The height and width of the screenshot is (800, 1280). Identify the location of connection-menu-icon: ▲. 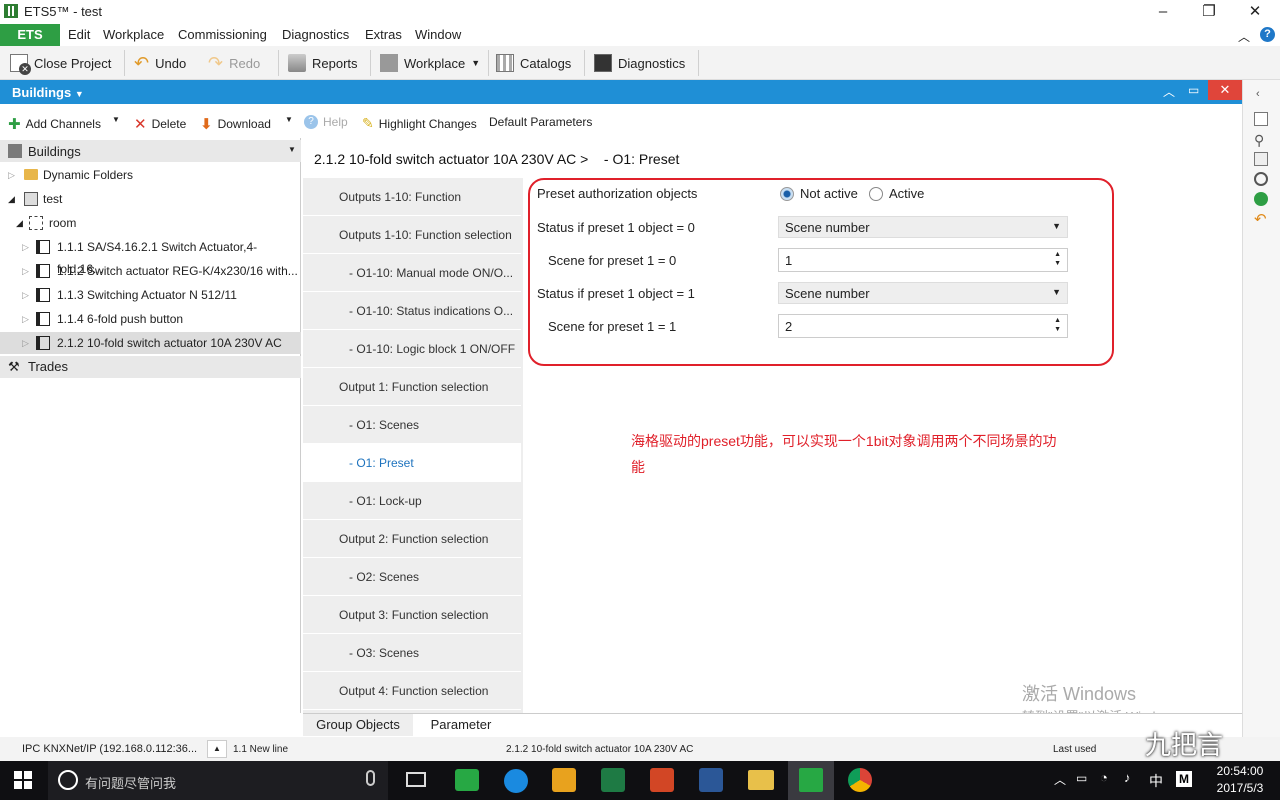
(217, 749).